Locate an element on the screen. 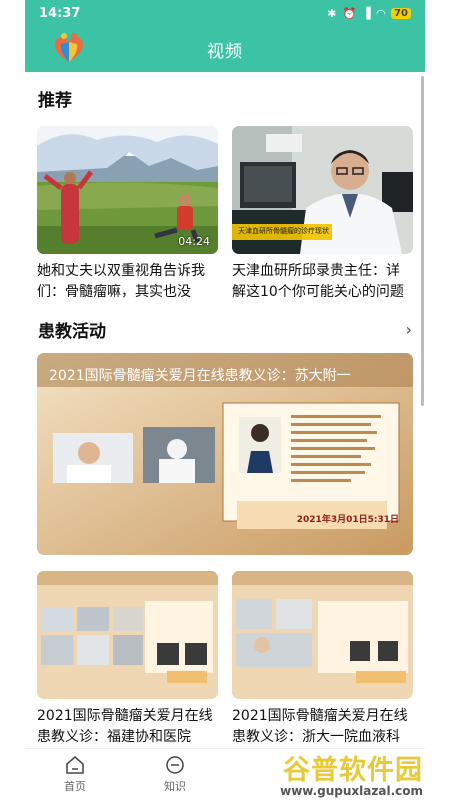 The height and width of the screenshot is (800, 450). video-card: 天津血研所骨髓瘤的诊疗现状 天津血研所邱录贵主任：详解这10个你可能关心的问题 is located at coordinates (322, 214).